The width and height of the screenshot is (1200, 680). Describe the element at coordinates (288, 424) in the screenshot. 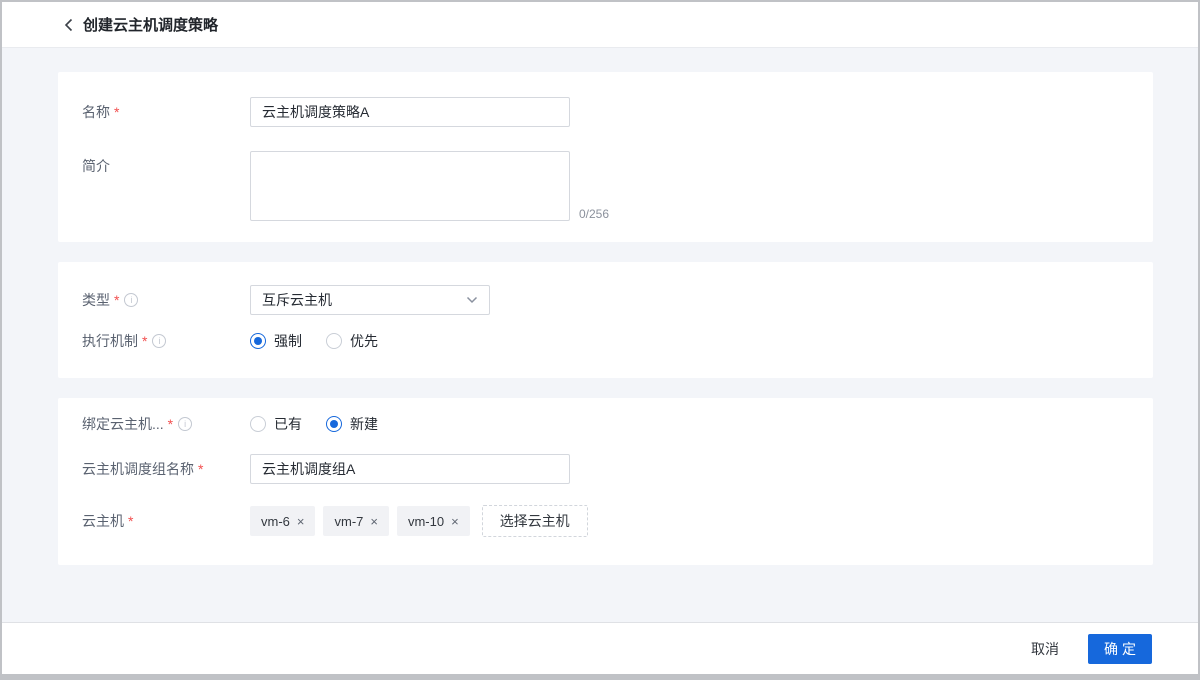

I see `radio-label: 已有` at that location.